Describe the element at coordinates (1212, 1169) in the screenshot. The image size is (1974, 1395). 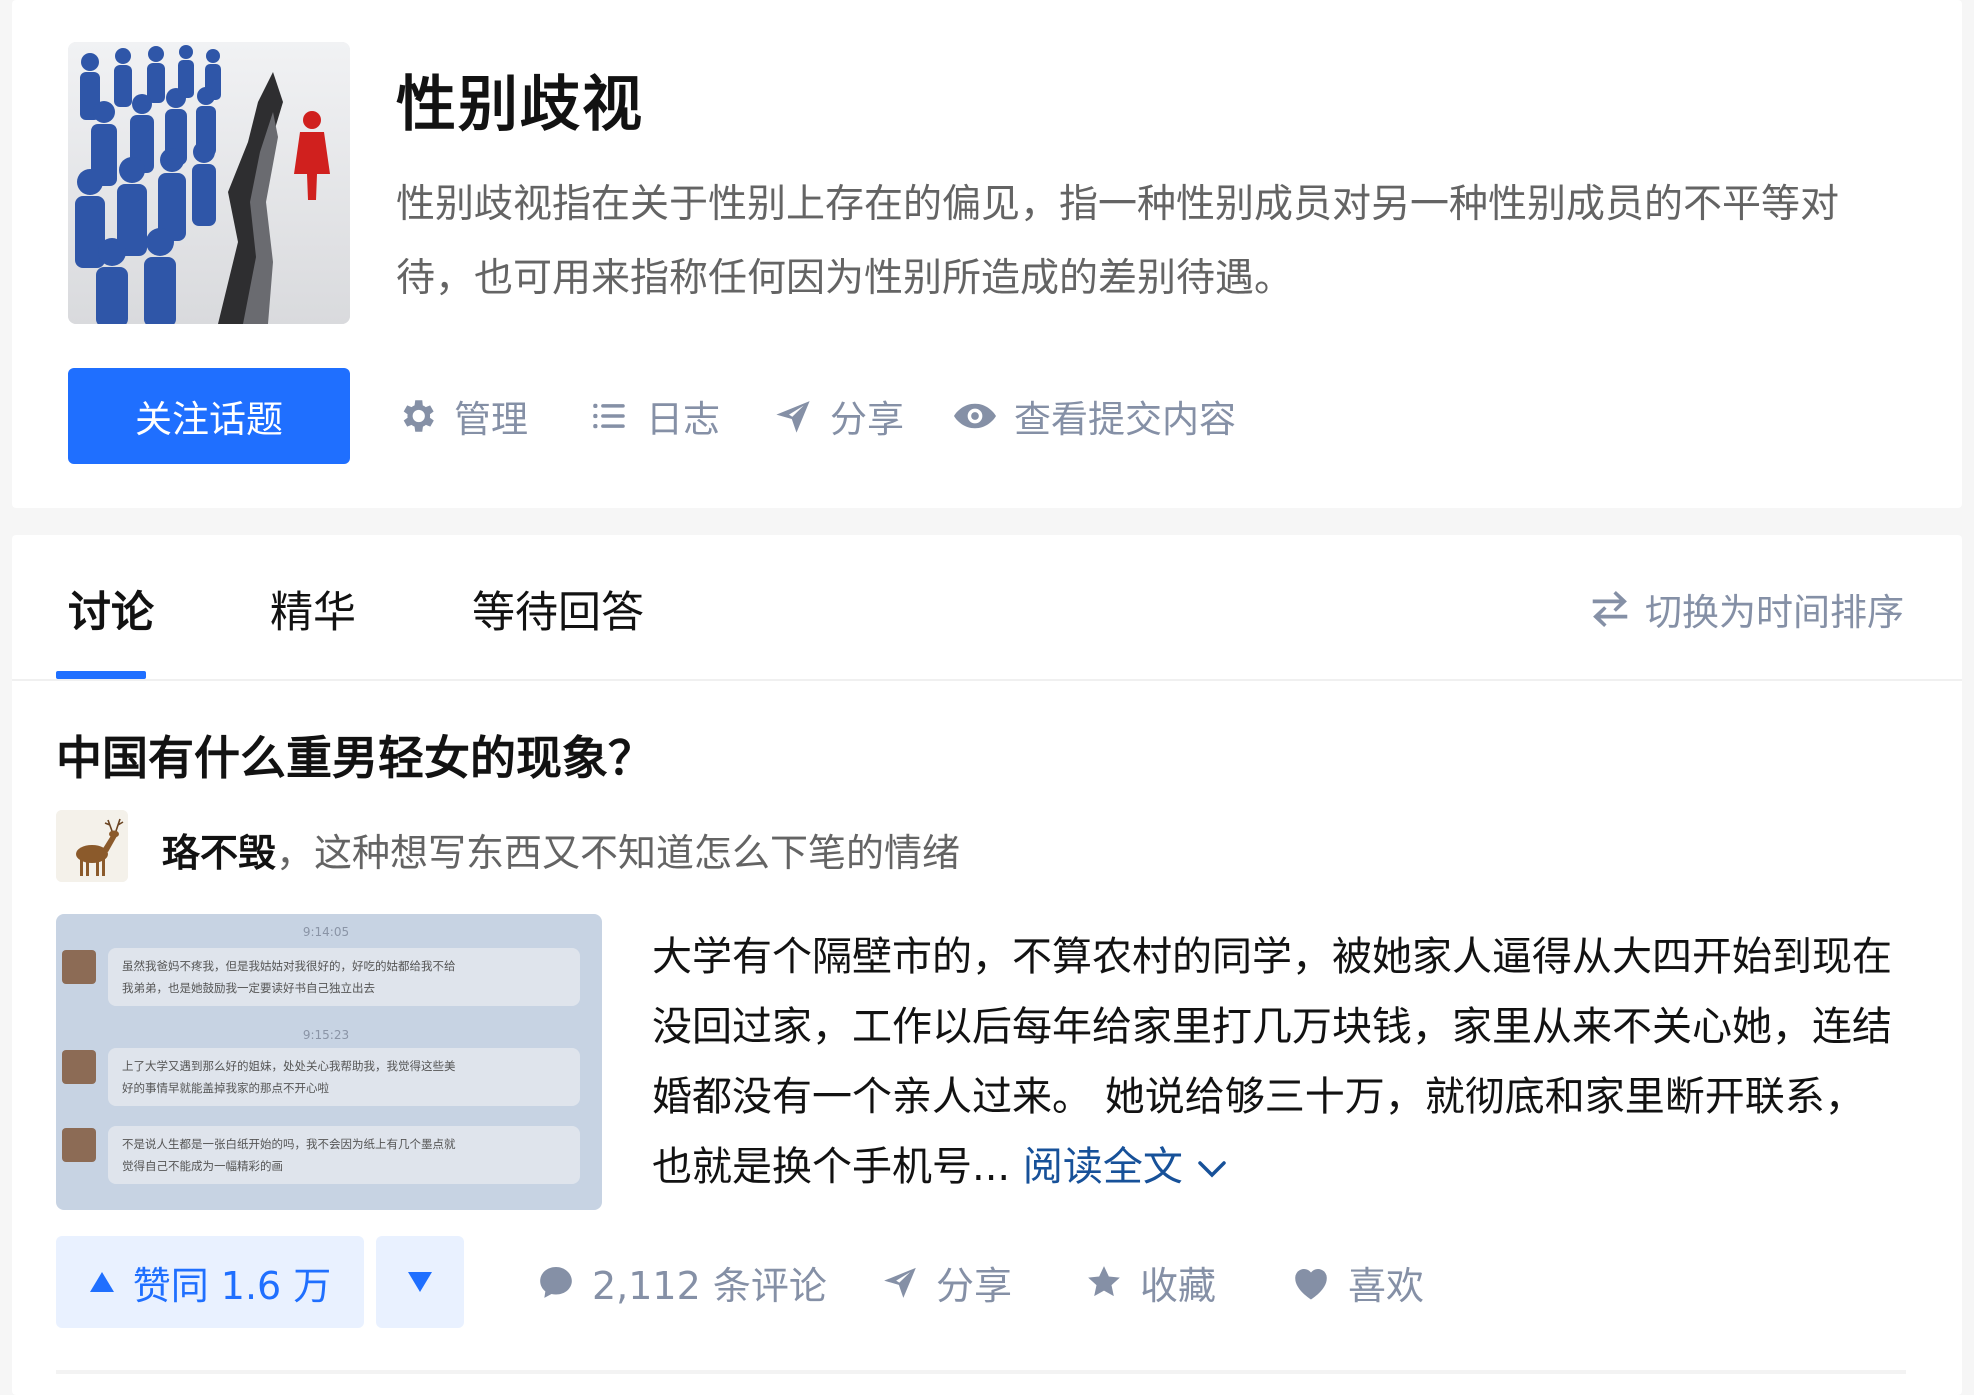
I see `chevron-down-icon` at that location.